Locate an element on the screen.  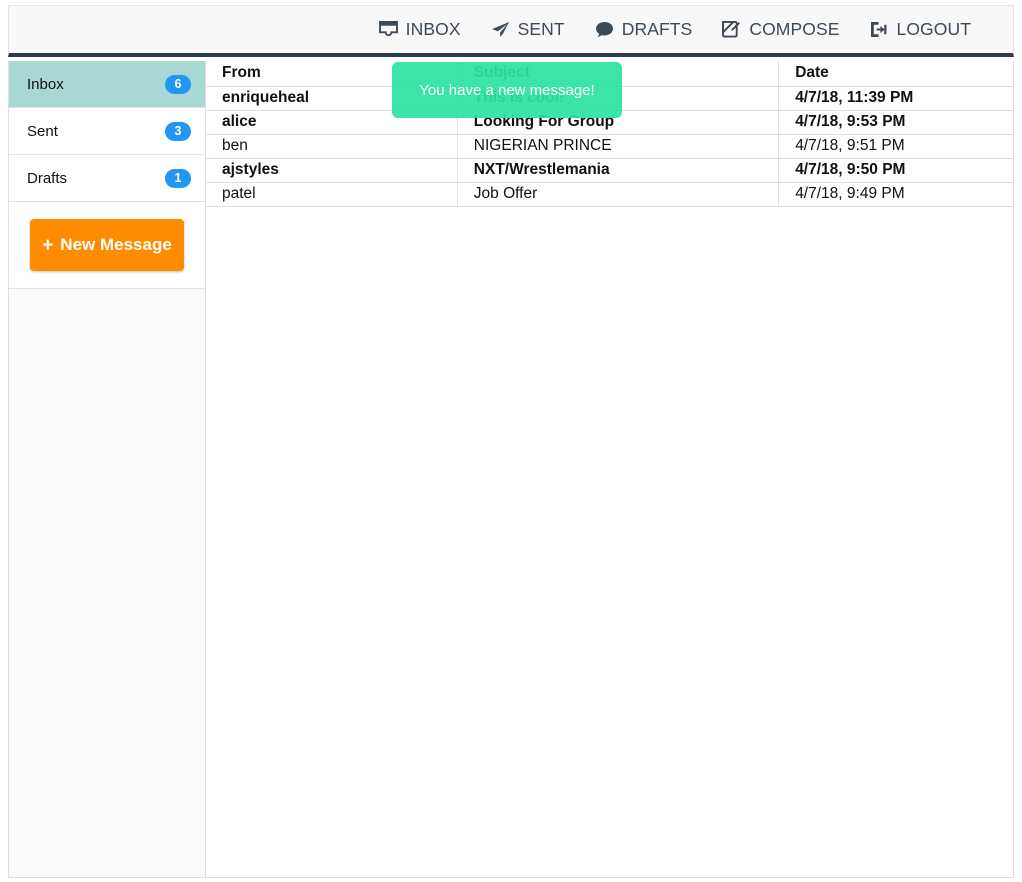
sign-out-icon is located at coordinates (879, 29).